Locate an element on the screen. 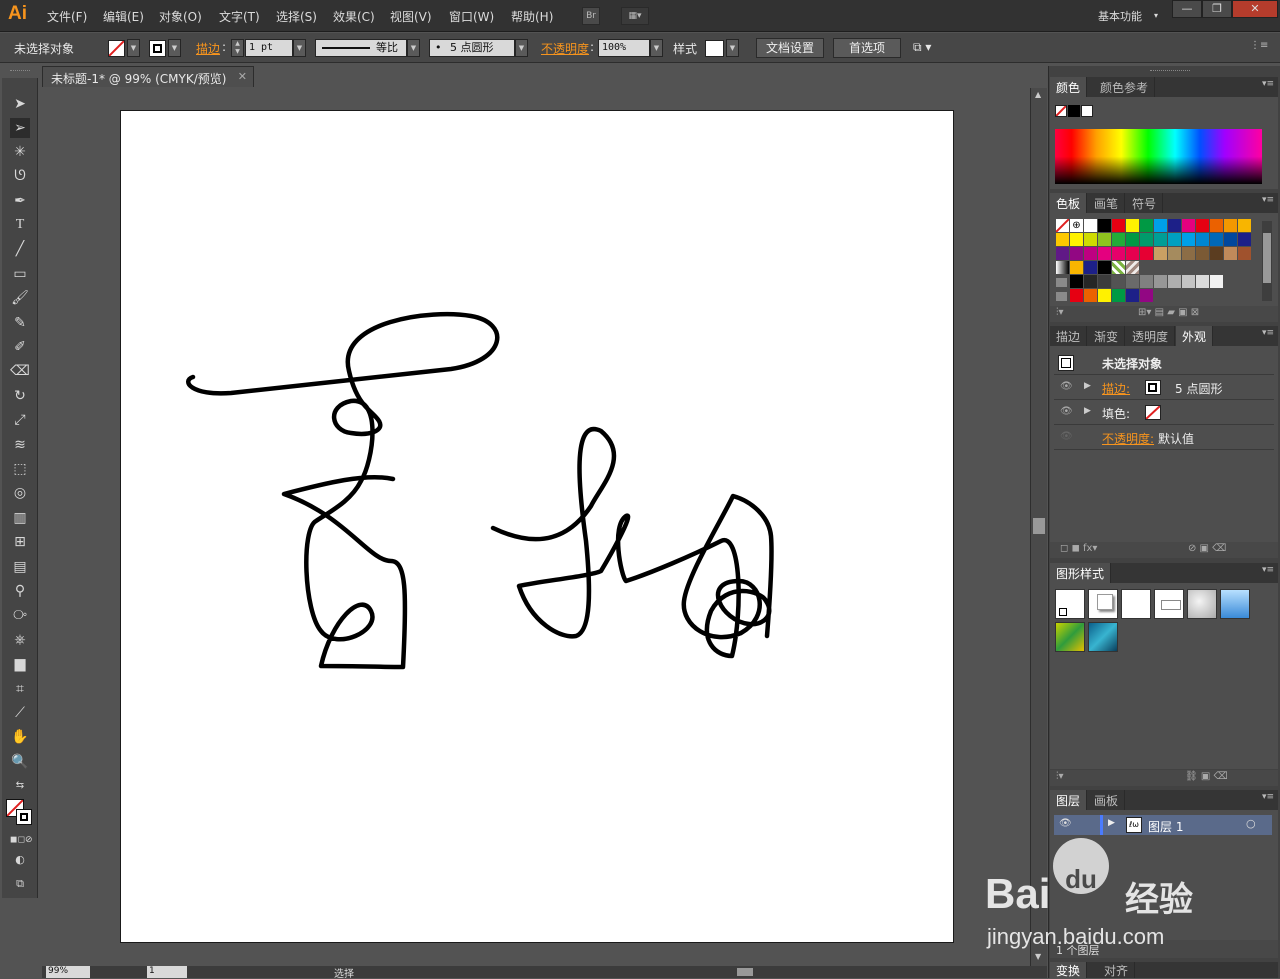 The image size is (1280, 979). artboard-tool-icon: ⌗ is located at coordinates (20, 689).